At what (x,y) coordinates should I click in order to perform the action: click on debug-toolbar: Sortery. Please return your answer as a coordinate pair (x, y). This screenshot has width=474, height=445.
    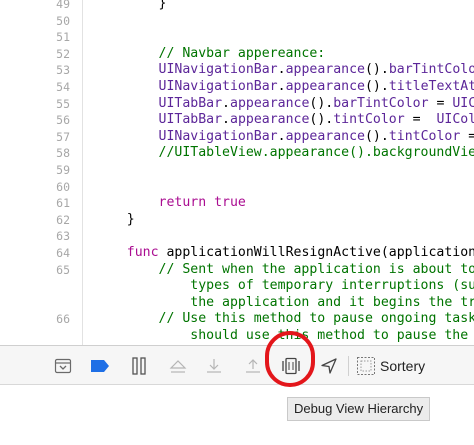
    Looking at the image, I should click on (237, 365).